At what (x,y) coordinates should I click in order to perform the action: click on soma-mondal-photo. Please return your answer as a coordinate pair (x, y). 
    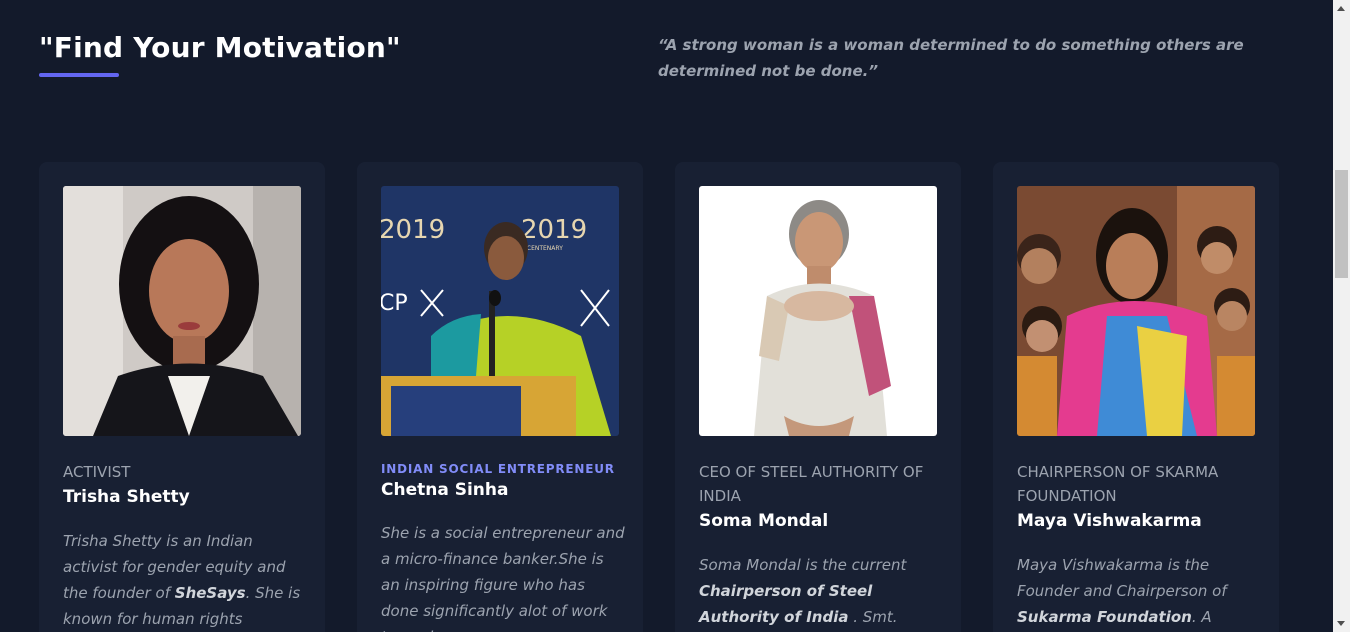
    Looking at the image, I should click on (818, 311).